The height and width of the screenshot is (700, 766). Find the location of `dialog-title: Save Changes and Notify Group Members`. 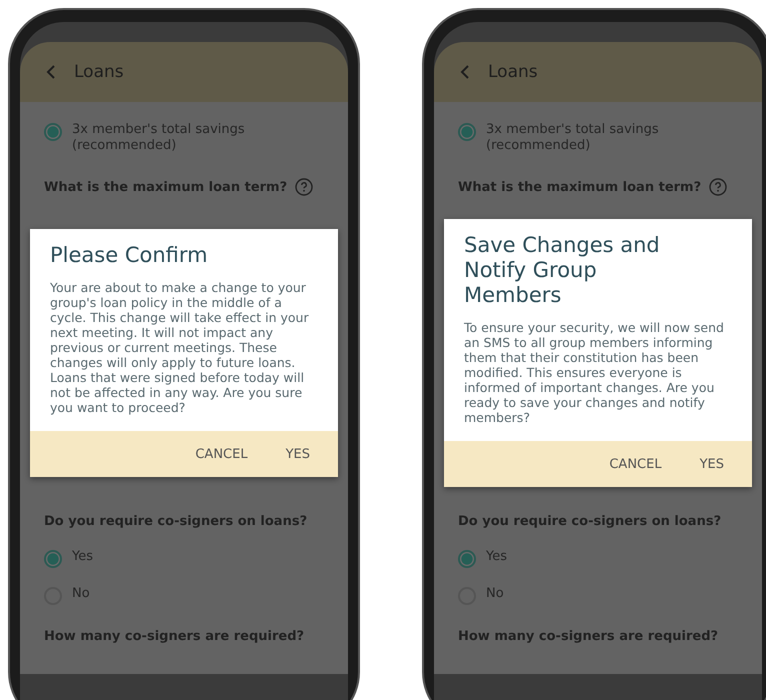

dialog-title: Save Changes and Notify Group Members is located at coordinates (562, 270).